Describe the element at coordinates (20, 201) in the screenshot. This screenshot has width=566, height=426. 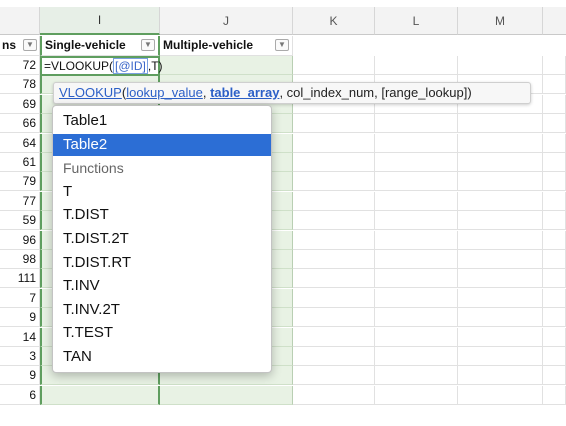
I see `table-cell-value: 77` at that location.